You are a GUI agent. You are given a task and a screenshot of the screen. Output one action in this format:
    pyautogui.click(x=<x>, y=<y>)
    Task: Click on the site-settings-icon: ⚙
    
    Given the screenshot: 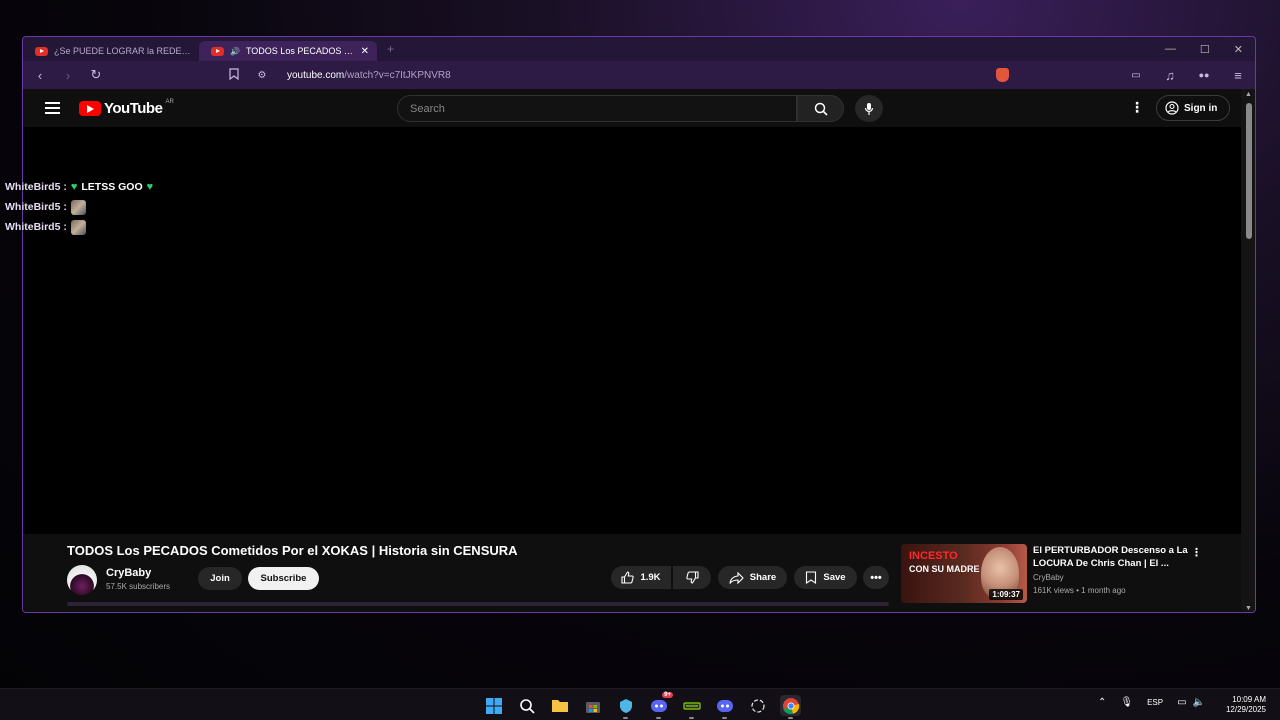 What is the action you would take?
    pyautogui.click(x=262, y=75)
    